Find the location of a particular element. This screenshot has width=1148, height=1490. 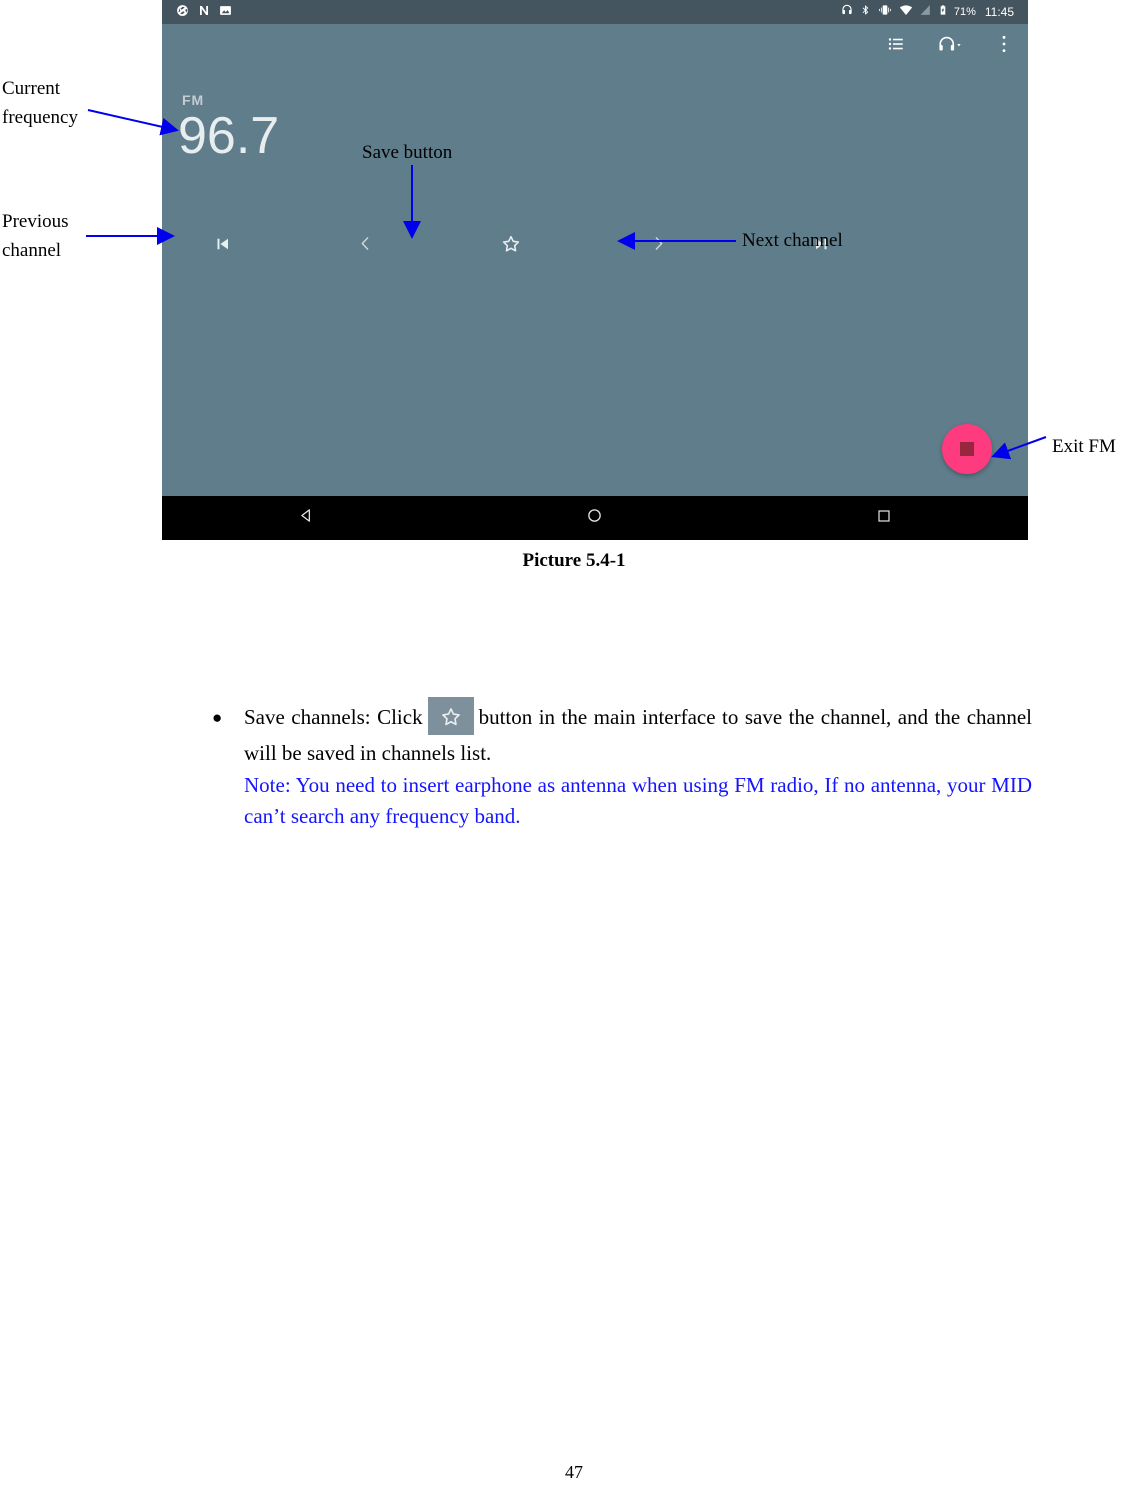

star-outline-icon is located at coordinates (511, 246).